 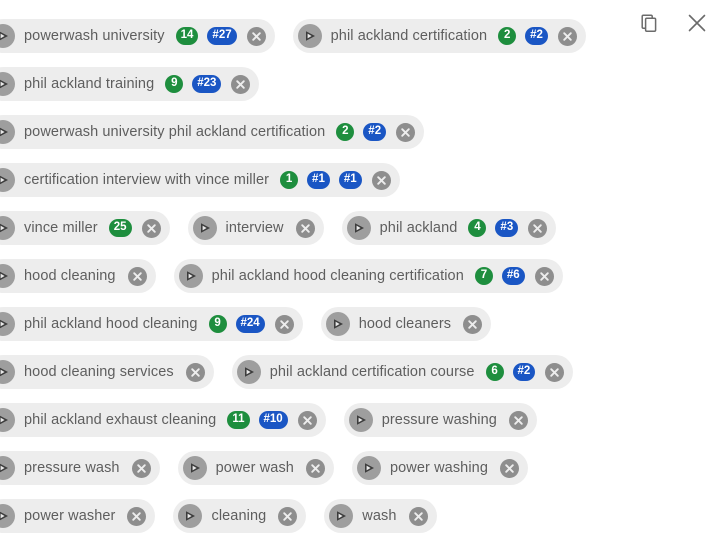 What do you see at coordinates (406, 324) in the screenshot?
I see `keyword-chip: hood cleaners` at bounding box center [406, 324].